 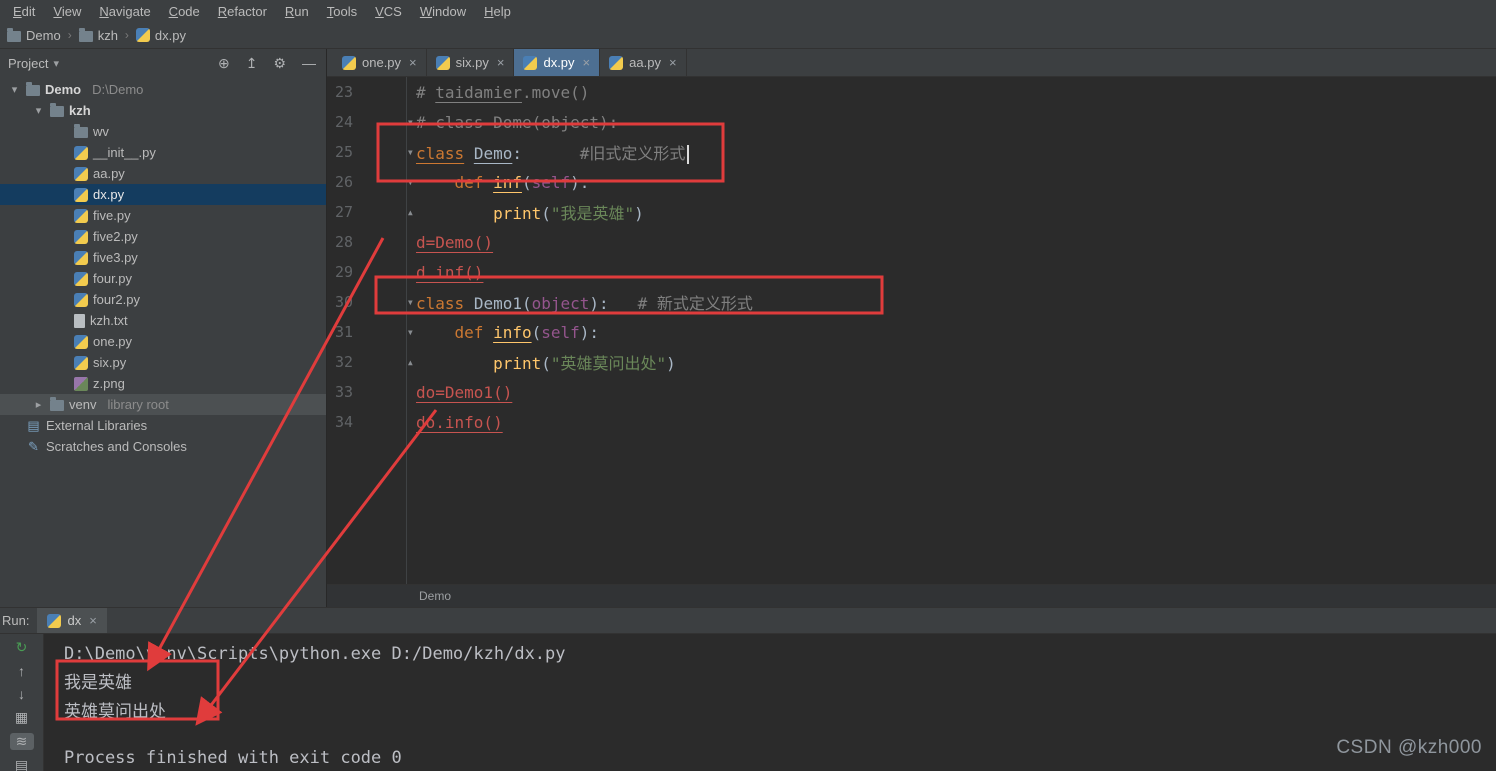 What do you see at coordinates (309, 63) in the screenshot?
I see `hide-icon: —` at bounding box center [309, 63].